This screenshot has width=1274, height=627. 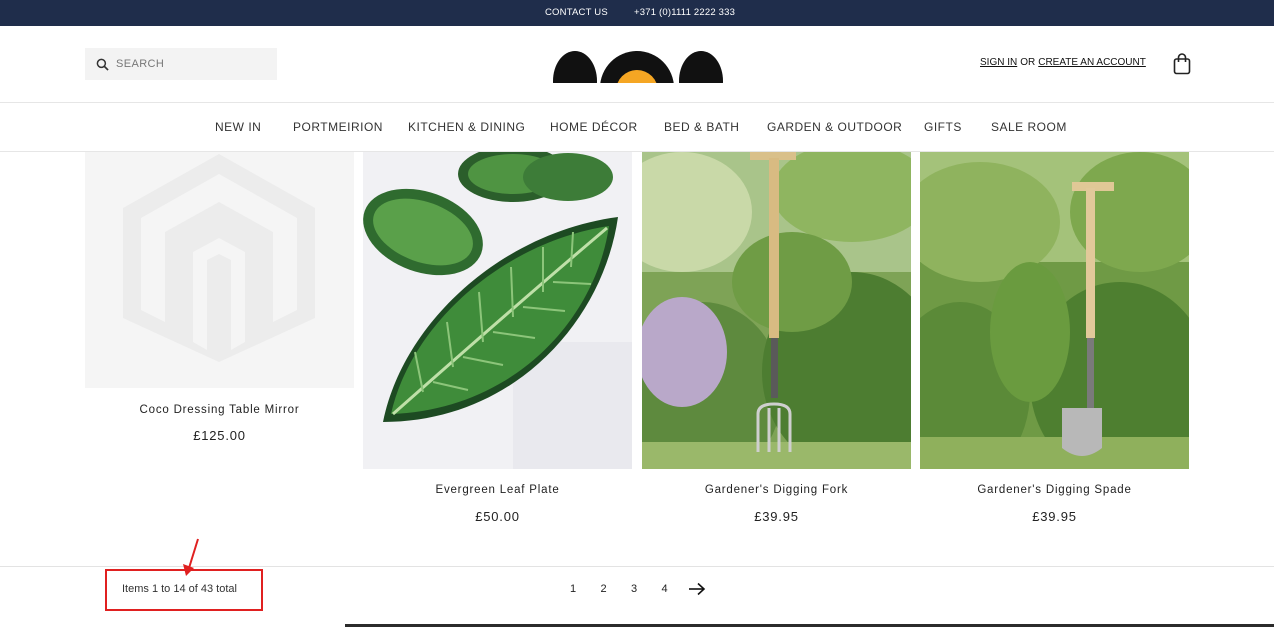 What do you see at coordinates (594, 127) in the screenshot?
I see `nav-item-home-decor: HOME DÉCOR` at bounding box center [594, 127].